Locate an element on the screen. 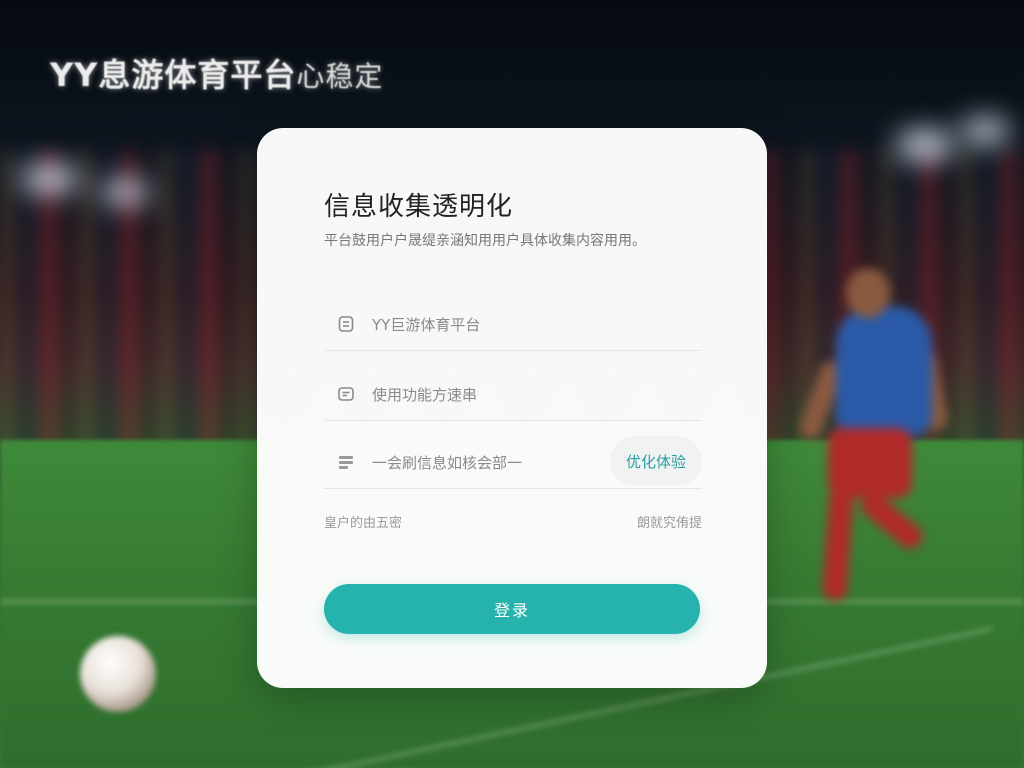 This screenshot has width=1024, height=768. right-link: 朗就究侑提 is located at coordinates (669, 521).